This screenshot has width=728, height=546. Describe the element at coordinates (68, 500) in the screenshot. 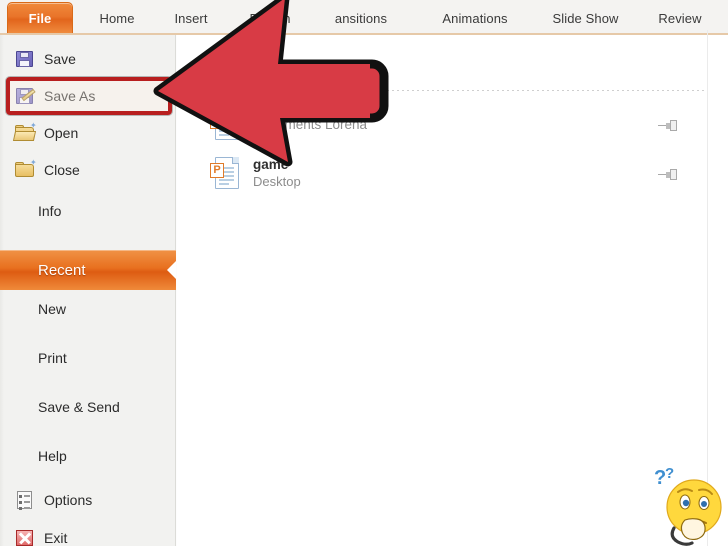

I see `sidebar-item-options-label: Options` at that location.